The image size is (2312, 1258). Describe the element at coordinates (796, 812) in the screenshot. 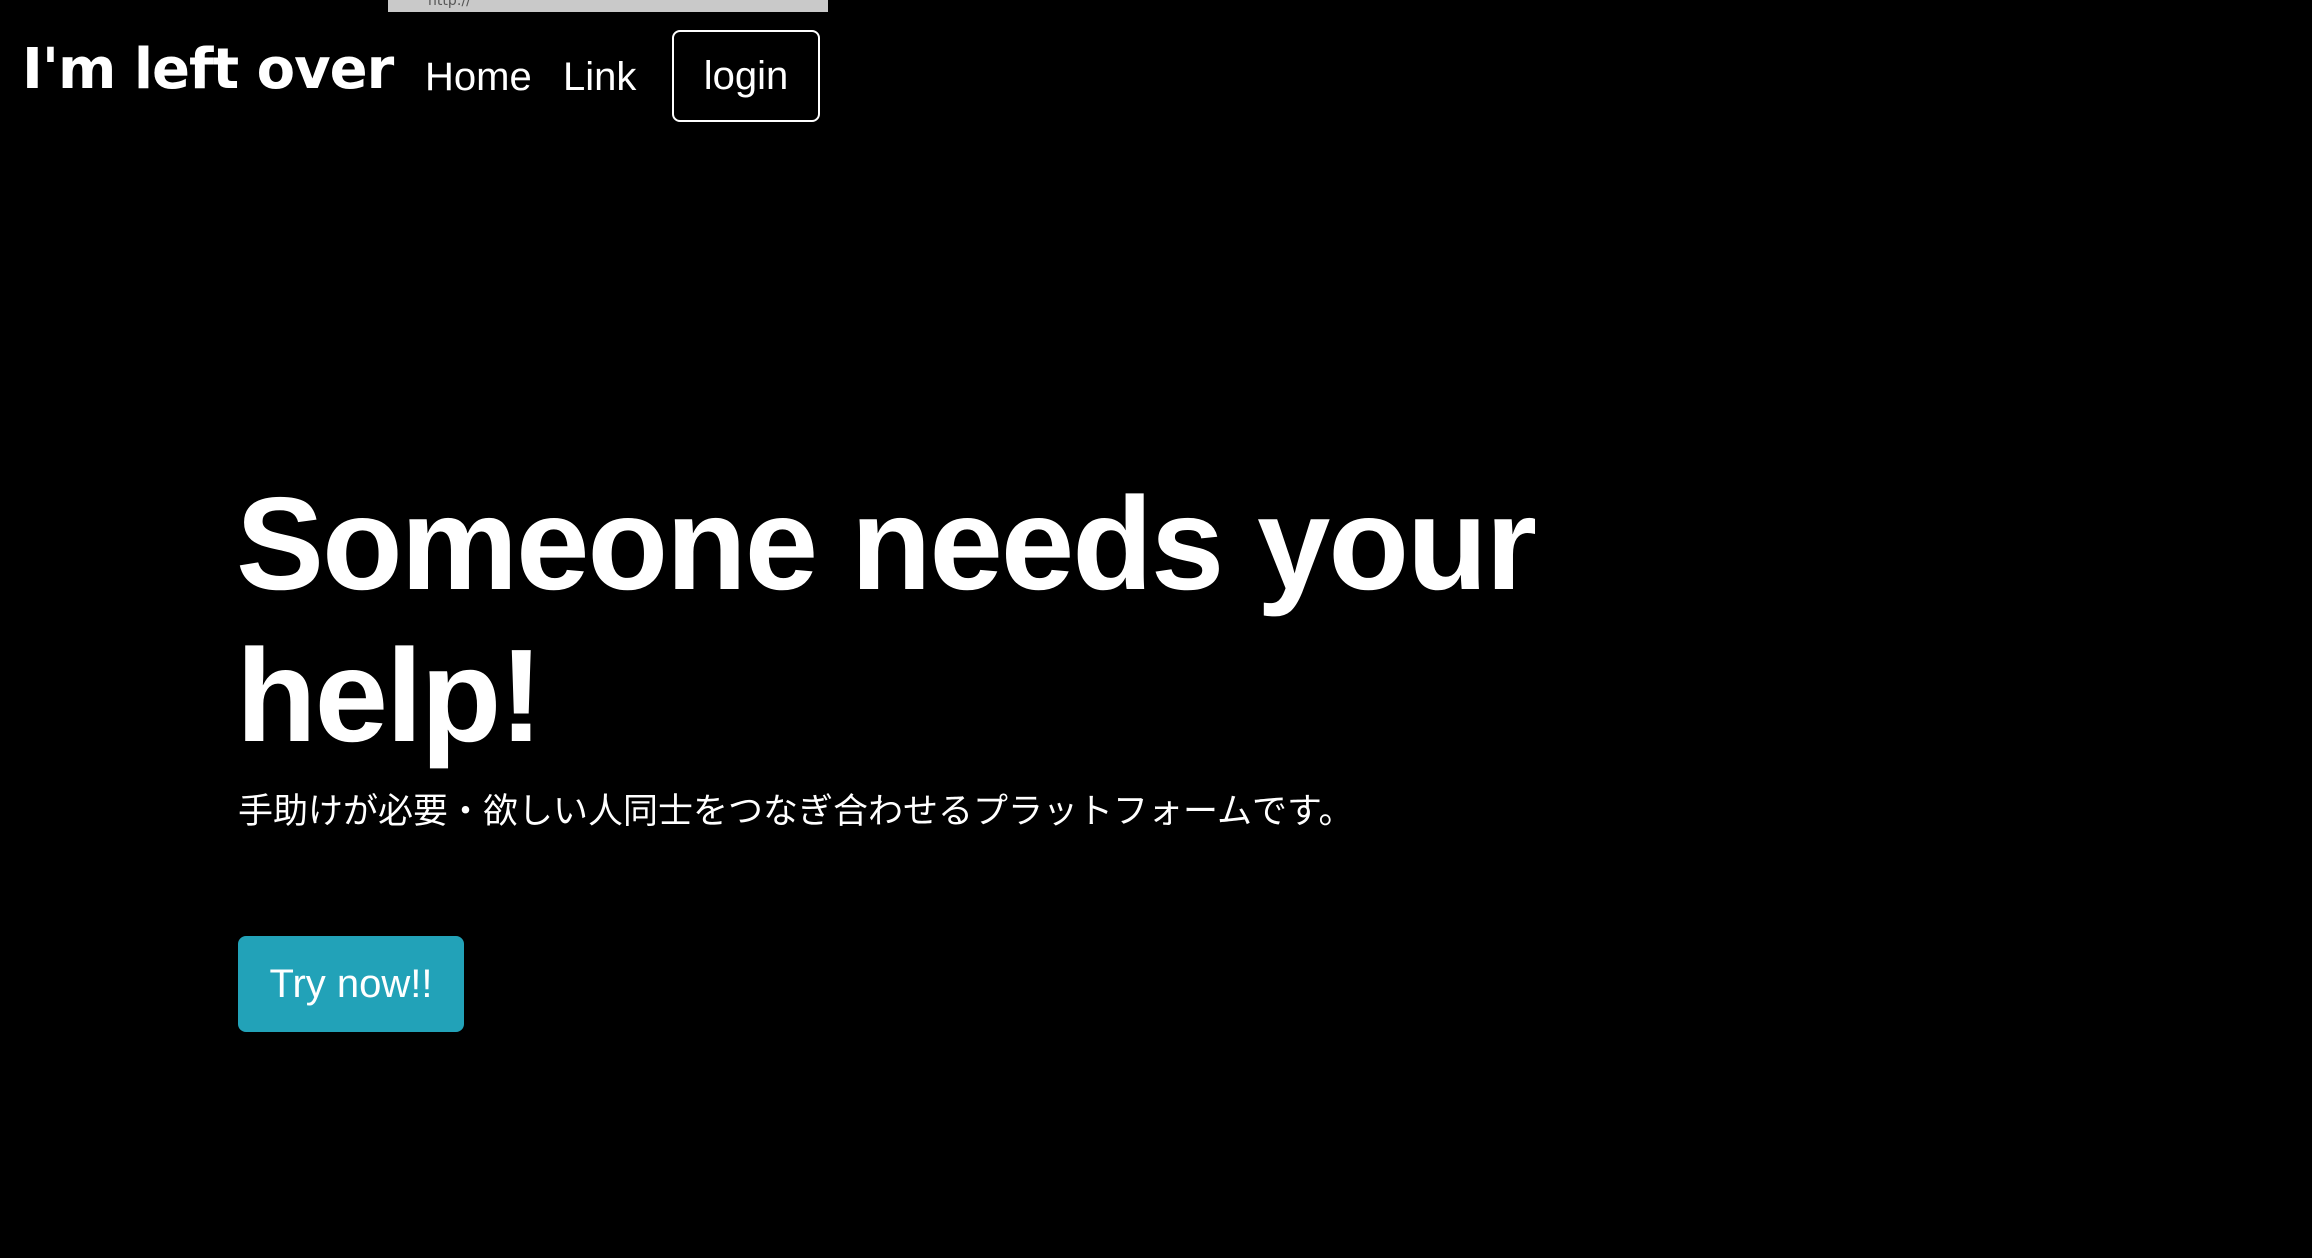

I see `hero-subtitle: 手助けが必要・欲しい人同士をつなぎ合わせるプラットフォームです。` at that location.